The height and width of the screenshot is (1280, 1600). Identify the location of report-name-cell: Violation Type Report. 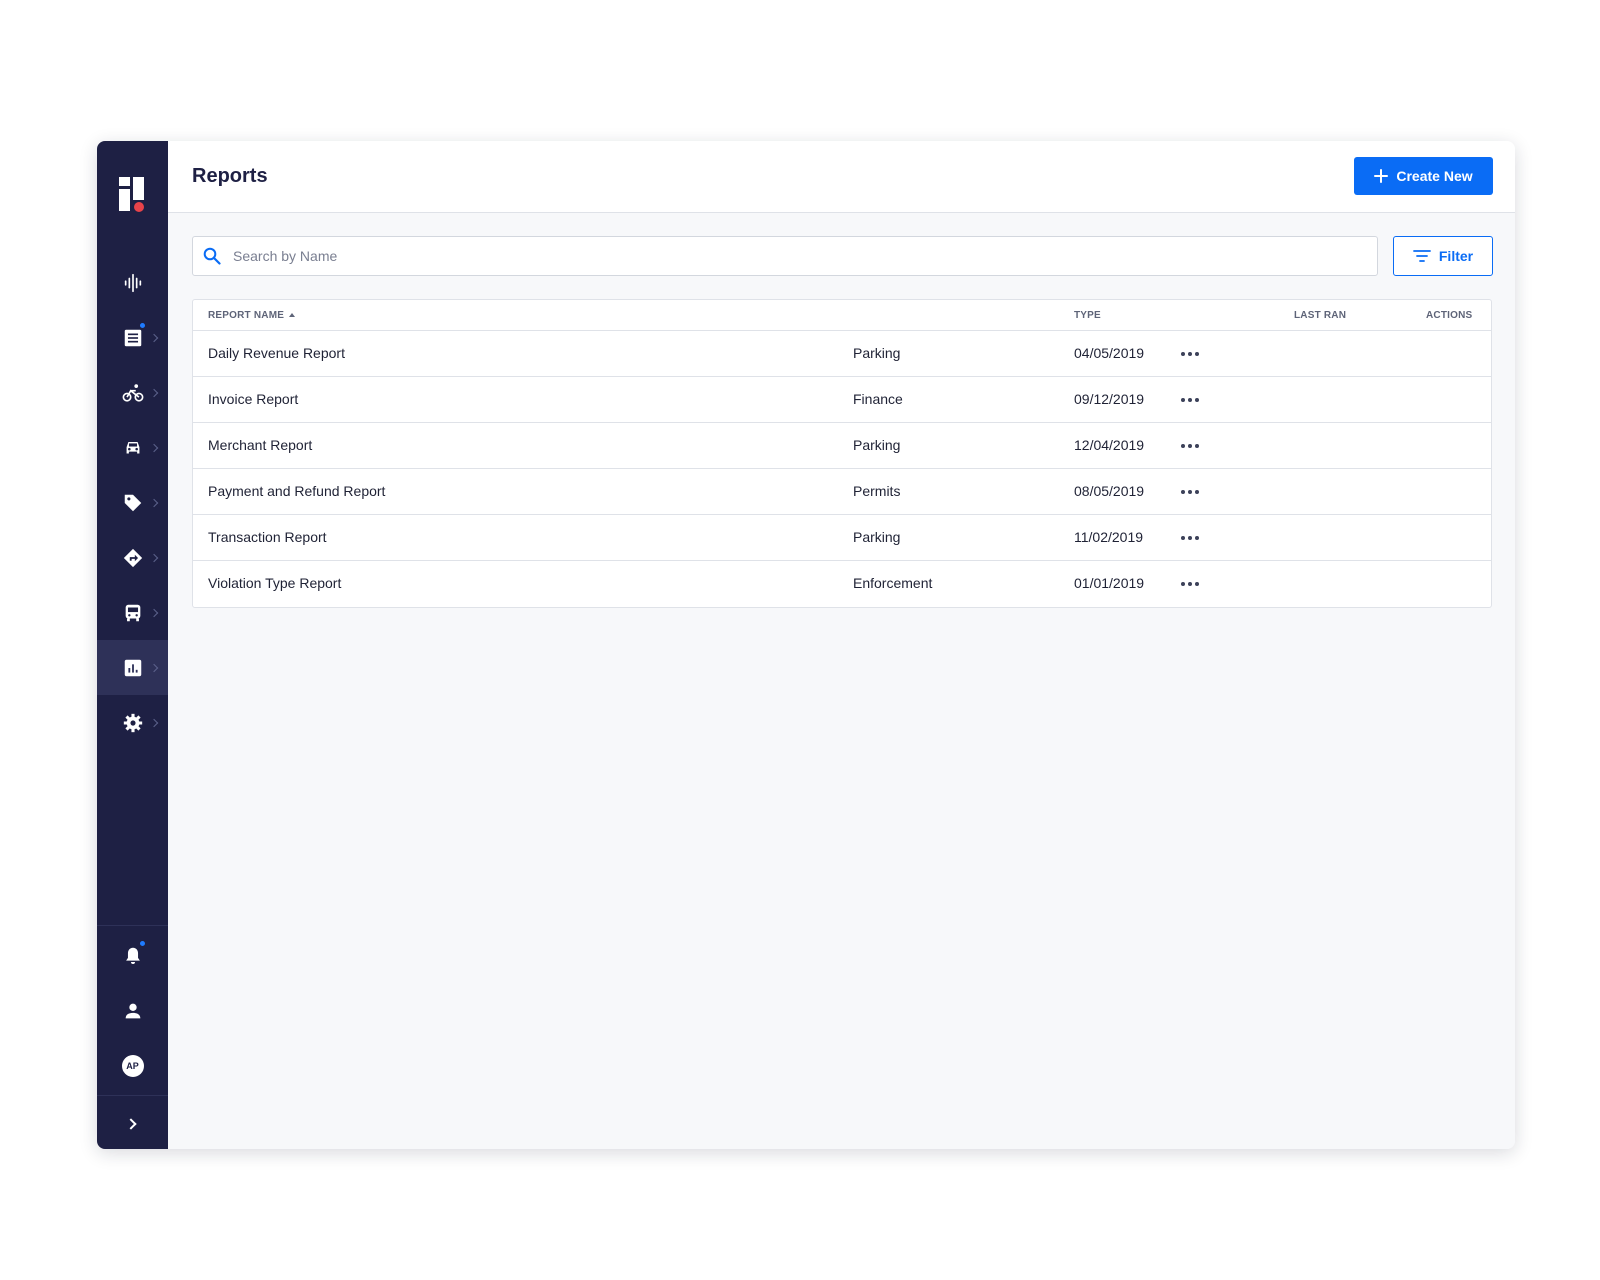
(274, 583).